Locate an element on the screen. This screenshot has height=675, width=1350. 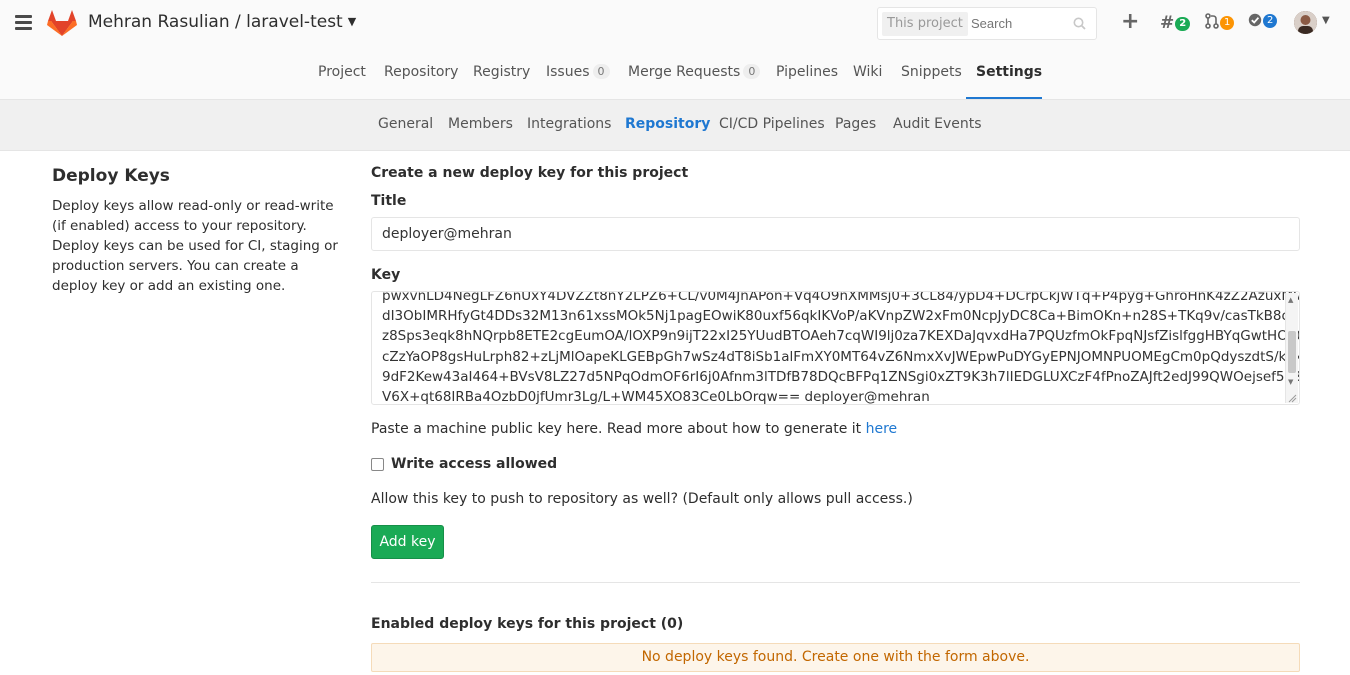
nav-registry: Registry is located at coordinates (501, 72).